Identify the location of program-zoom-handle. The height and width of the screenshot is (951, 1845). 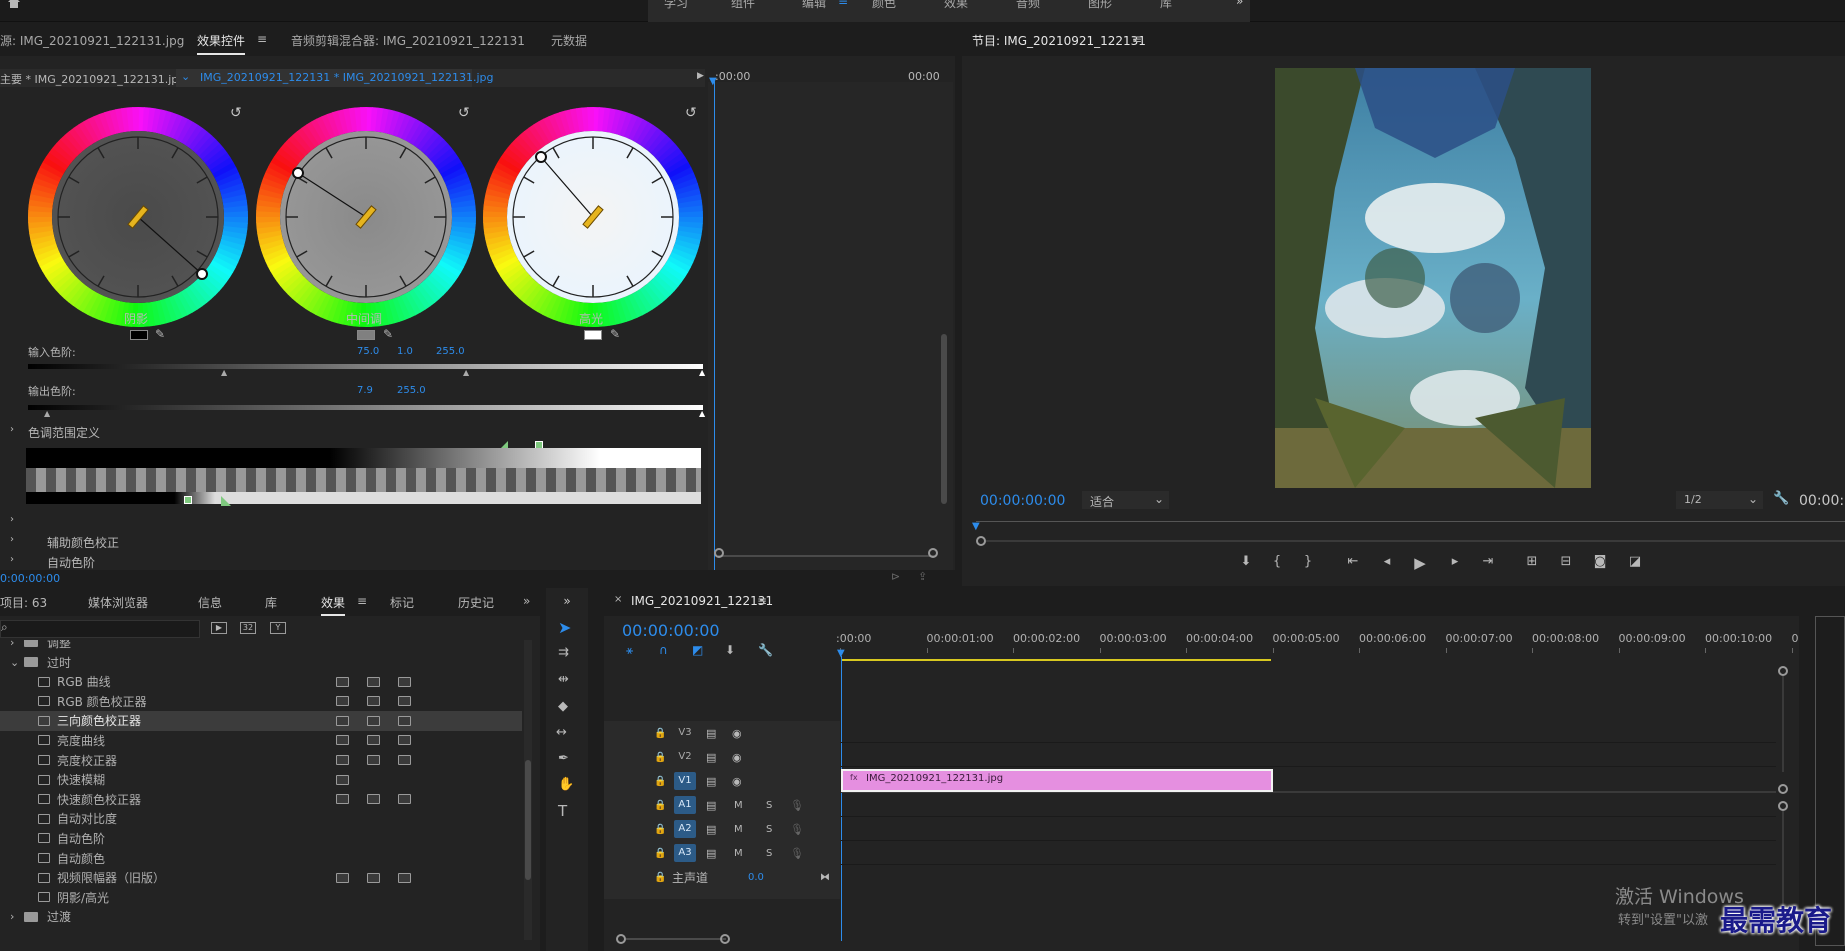
(981, 541).